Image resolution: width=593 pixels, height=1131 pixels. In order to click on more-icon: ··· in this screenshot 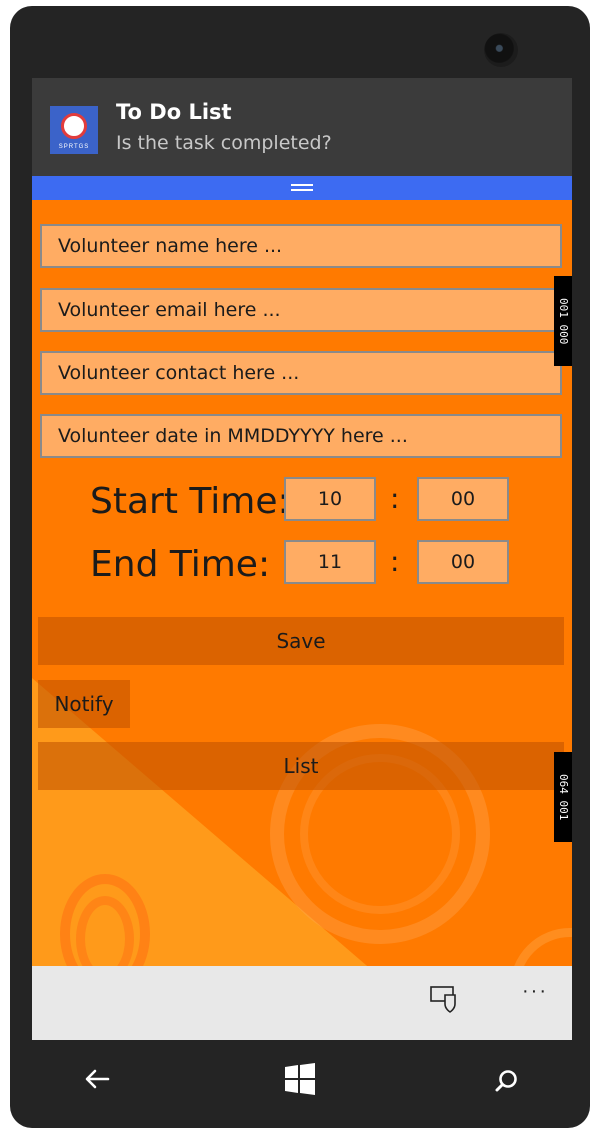, I will do `click(535, 991)`.